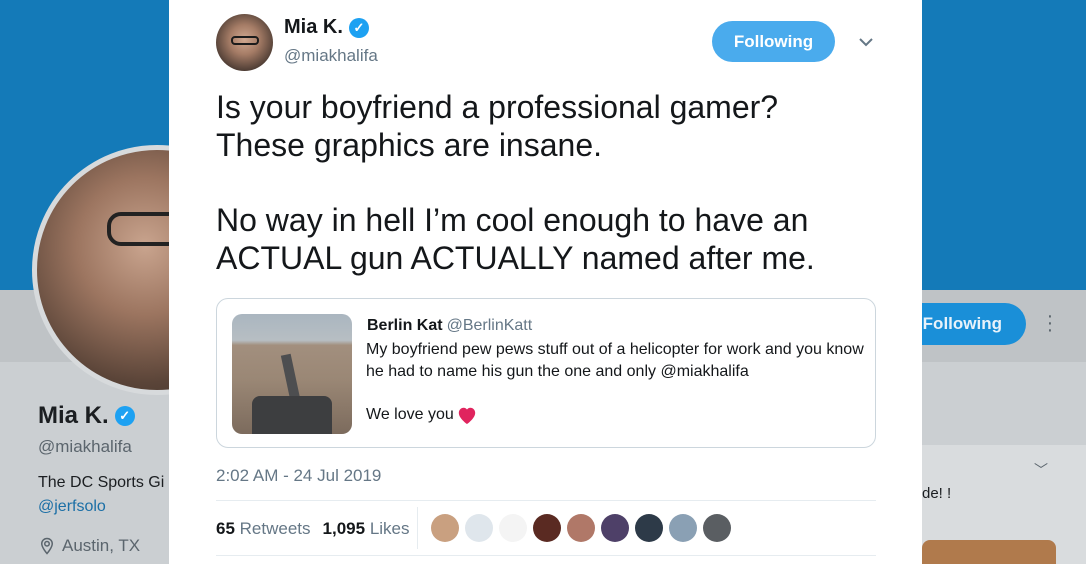 This screenshot has height=564, width=1086. What do you see at coordinates (86, 416) in the screenshot?
I see `profile-name: Mia K. ✓` at bounding box center [86, 416].